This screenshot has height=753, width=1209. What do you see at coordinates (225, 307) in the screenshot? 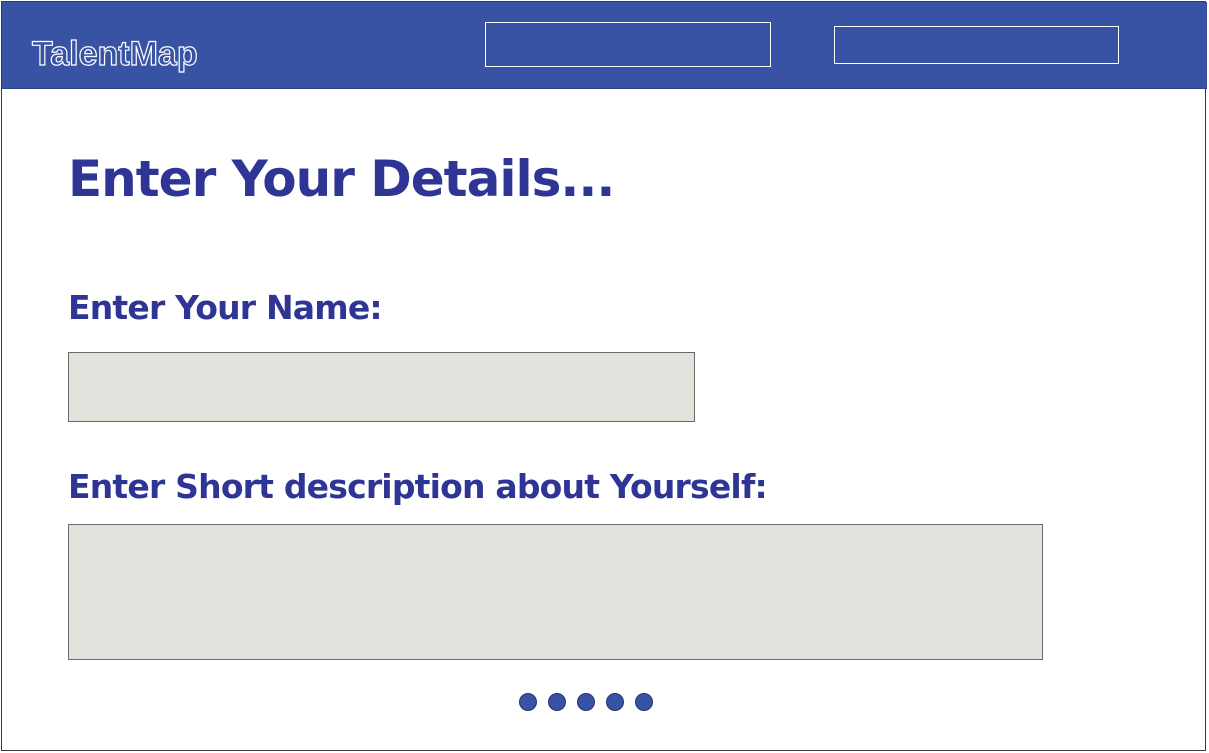
I see `name-label: Enter Your Name:` at bounding box center [225, 307].